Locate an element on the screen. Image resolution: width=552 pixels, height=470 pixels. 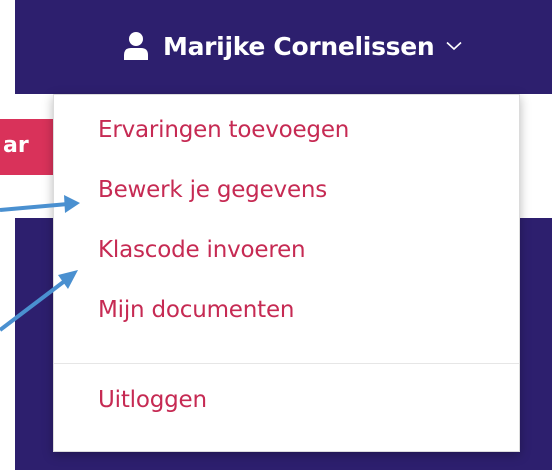
partial-action-button-label: ar is located at coordinates (16, 145).